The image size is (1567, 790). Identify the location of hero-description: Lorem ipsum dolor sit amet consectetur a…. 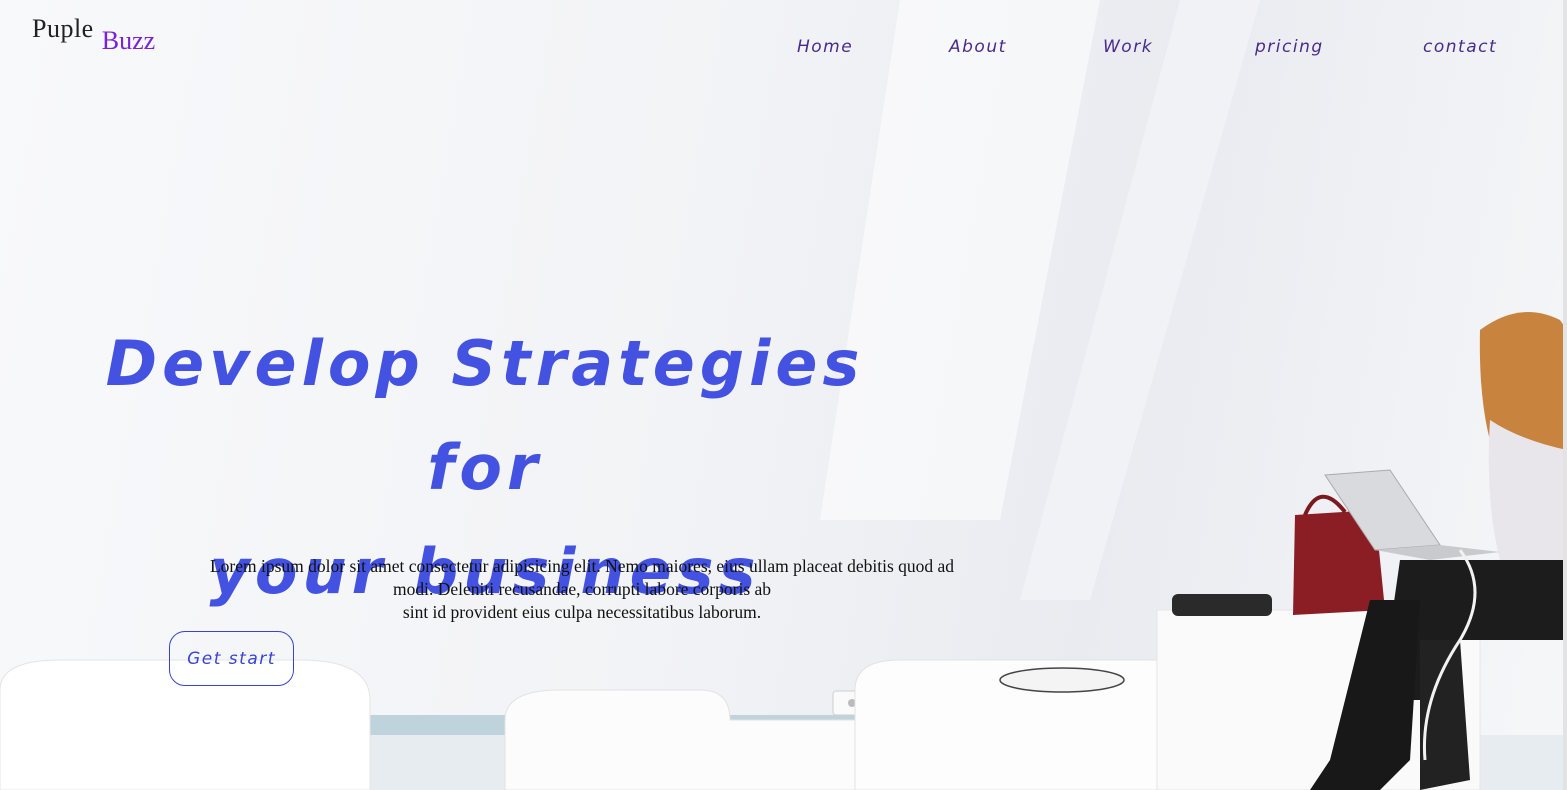
(582, 589).